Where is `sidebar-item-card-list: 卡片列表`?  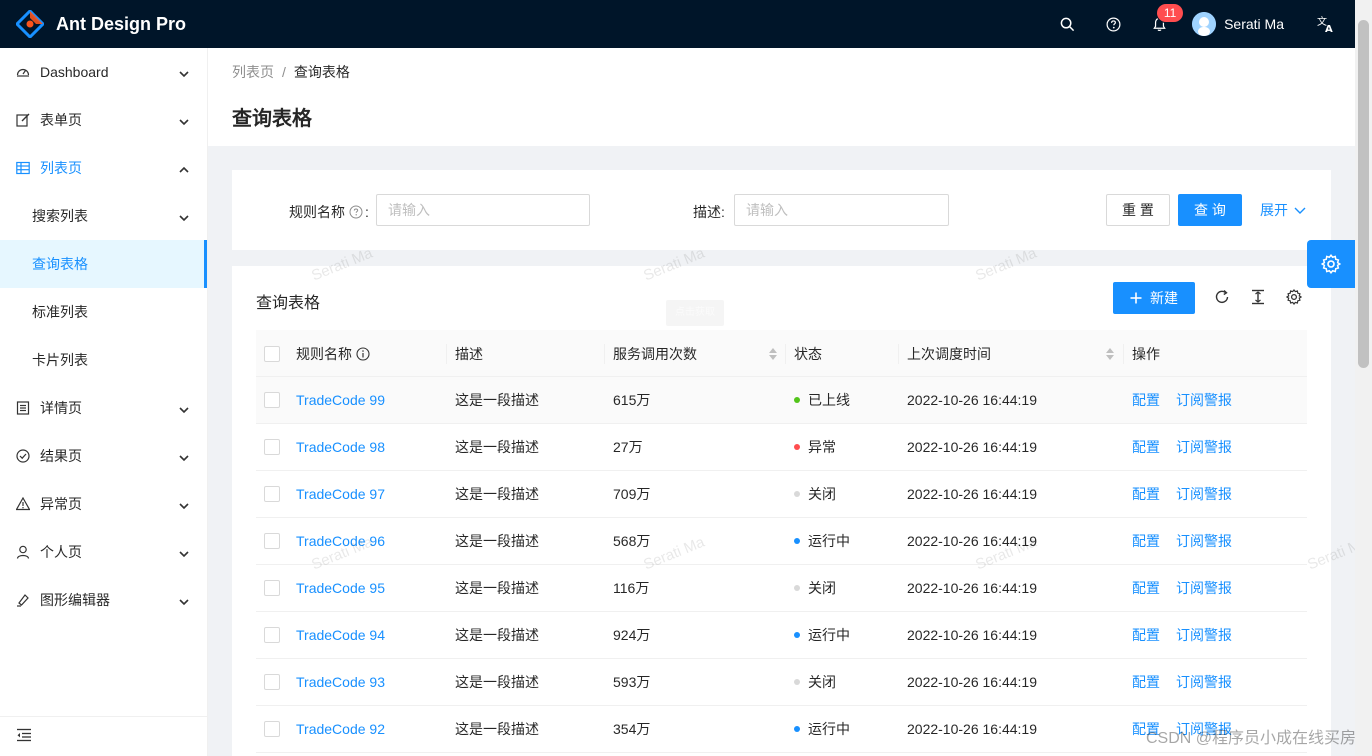 sidebar-item-card-list: 卡片列表 is located at coordinates (103, 360).